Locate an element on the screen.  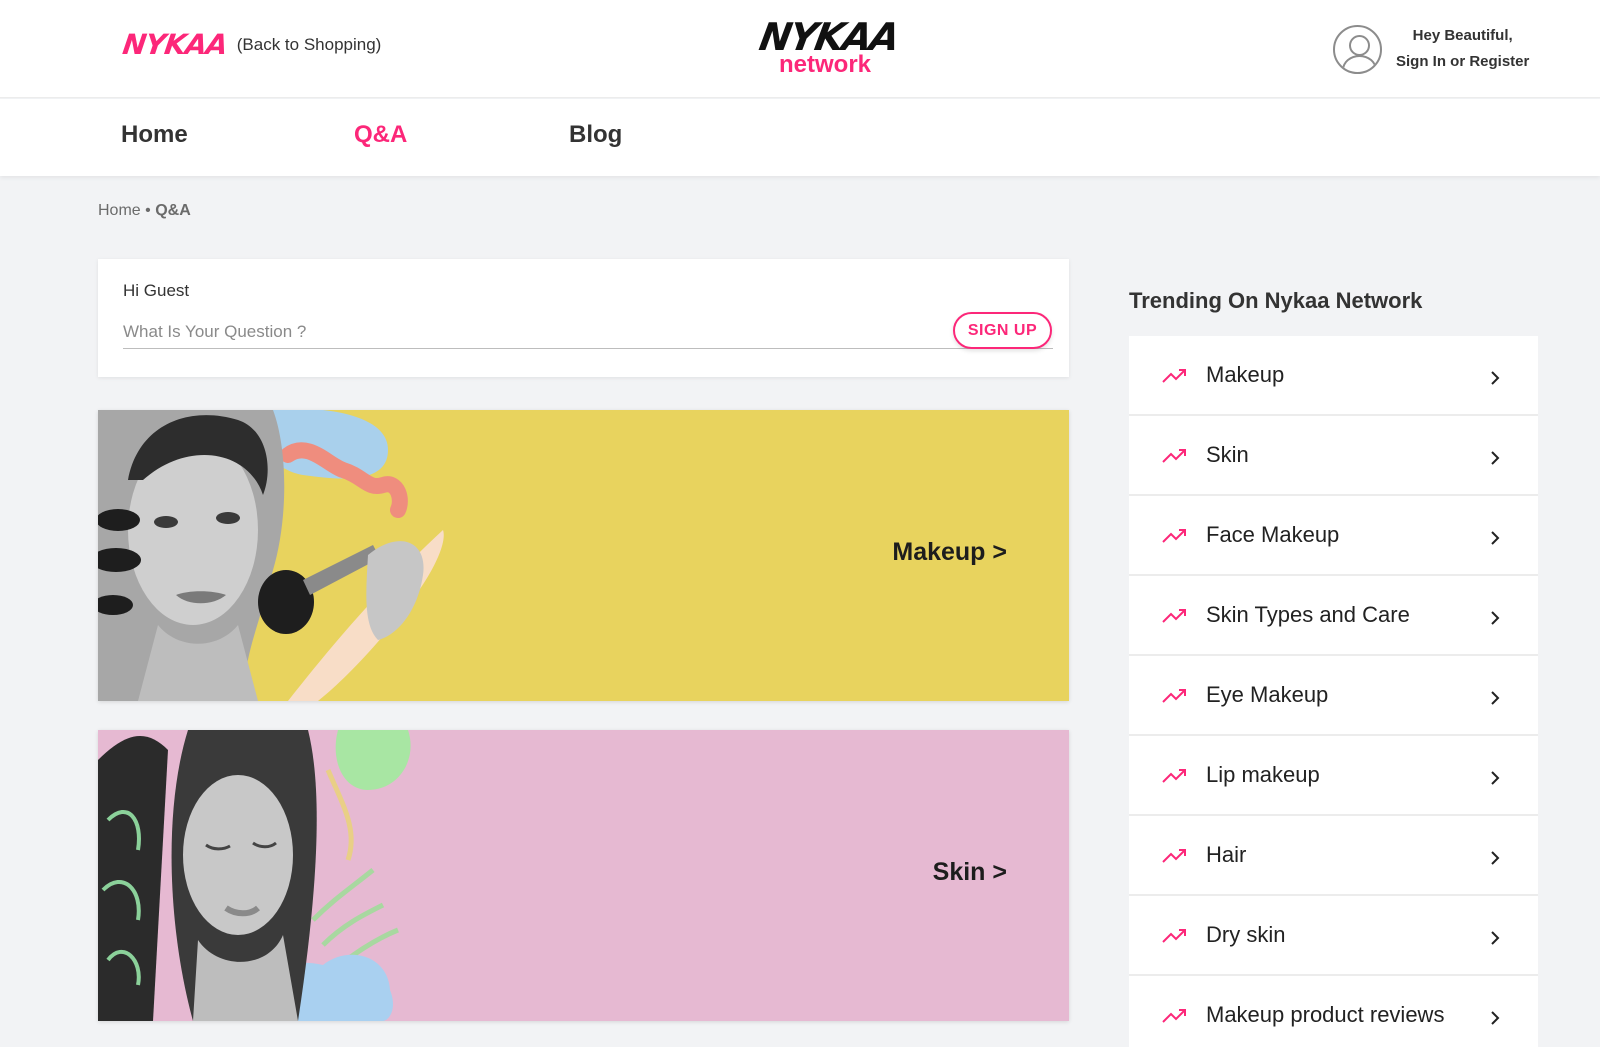
trending-item-label: Lip makeup is located at coordinates (1263, 774).